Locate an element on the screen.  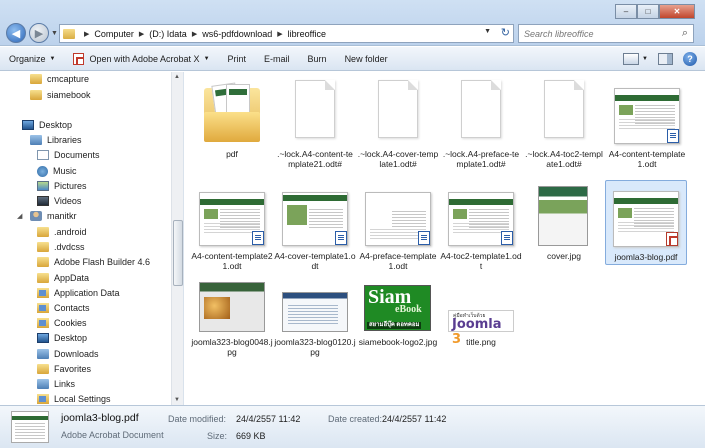
sidebar-item-label: Music is located at coordinates (65, 171).